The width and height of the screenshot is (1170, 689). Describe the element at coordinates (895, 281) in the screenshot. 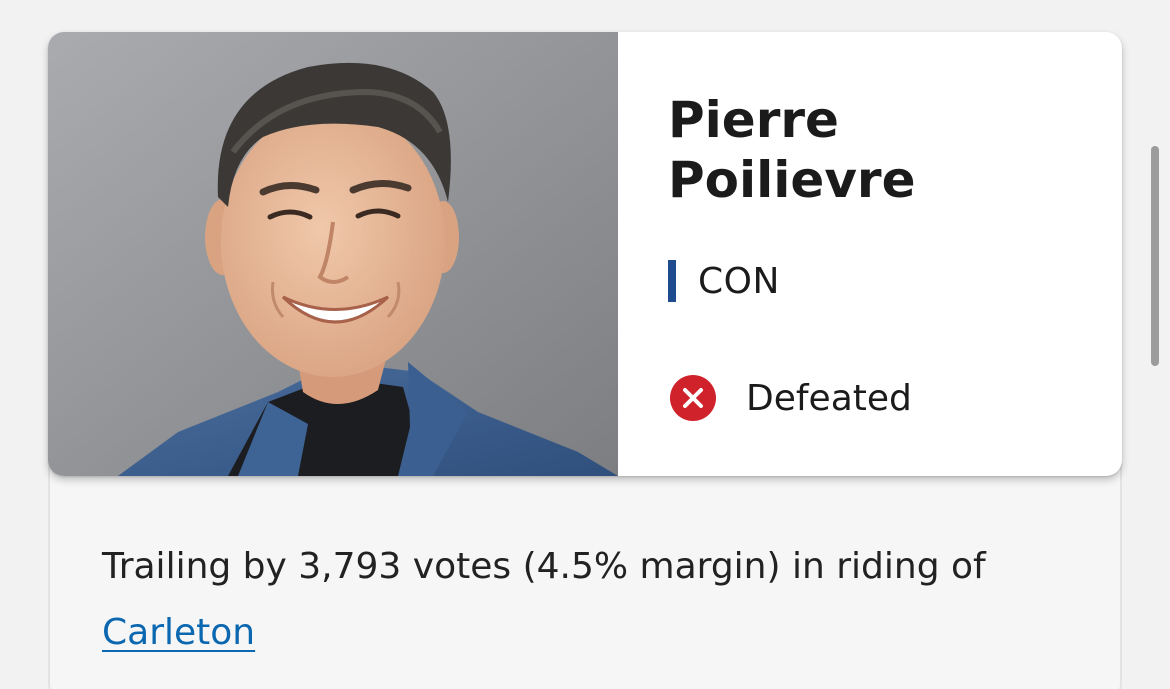

I see `party-row: CON` at that location.